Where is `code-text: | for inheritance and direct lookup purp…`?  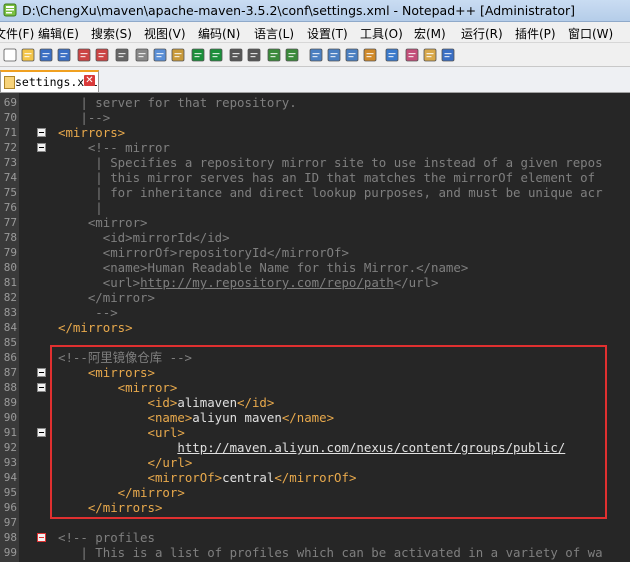
code-text: | for inheritance and direct lookup purp… is located at coordinates (330, 192).